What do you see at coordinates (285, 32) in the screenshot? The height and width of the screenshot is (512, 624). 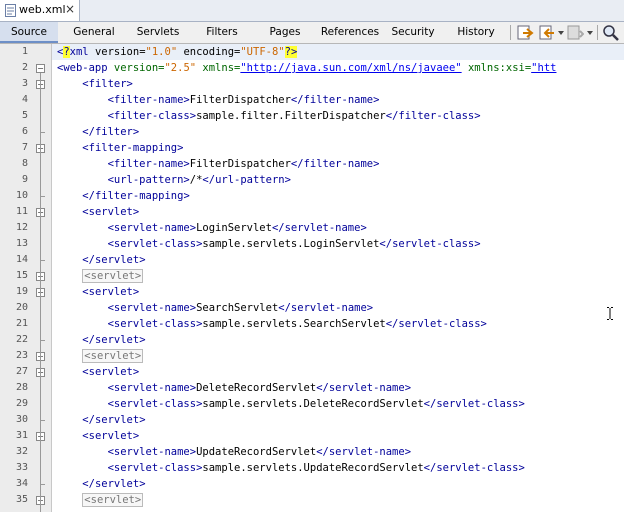 I see `tab-pages: Pages` at bounding box center [285, 32].